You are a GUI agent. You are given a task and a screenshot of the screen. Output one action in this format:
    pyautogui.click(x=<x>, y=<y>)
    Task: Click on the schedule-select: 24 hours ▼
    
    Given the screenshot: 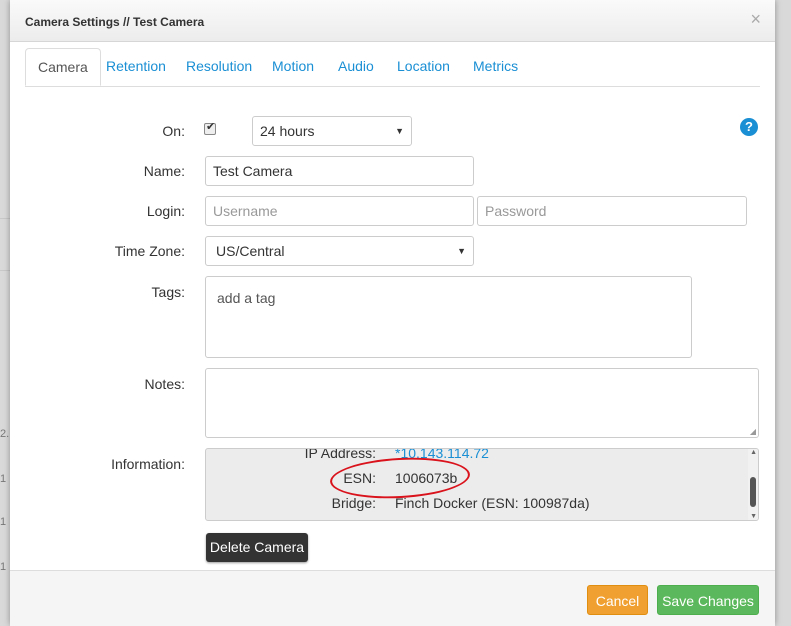 What is the action you would take?
    pyautogui.click(x=332, y=131)
    